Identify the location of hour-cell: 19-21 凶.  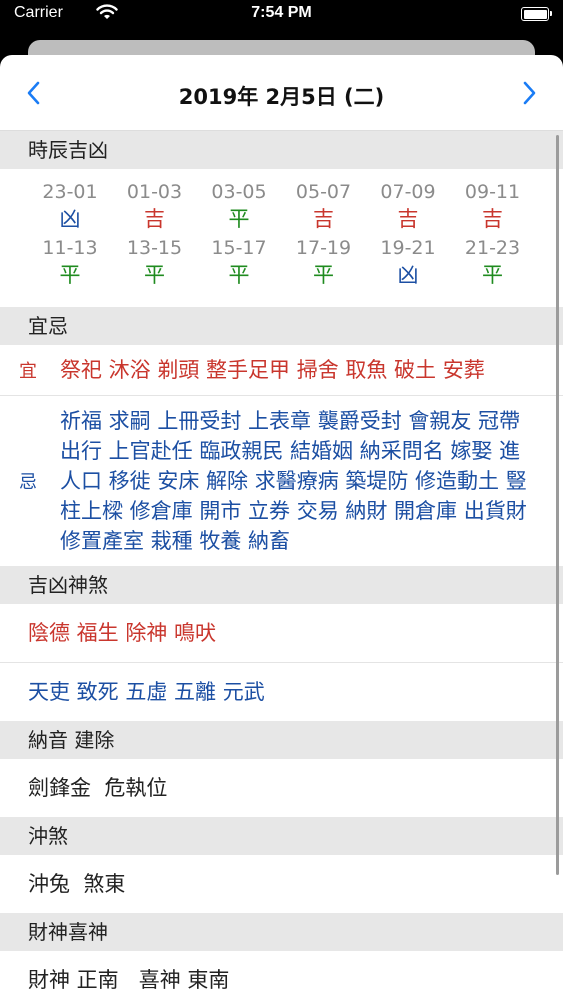
(408, 262).